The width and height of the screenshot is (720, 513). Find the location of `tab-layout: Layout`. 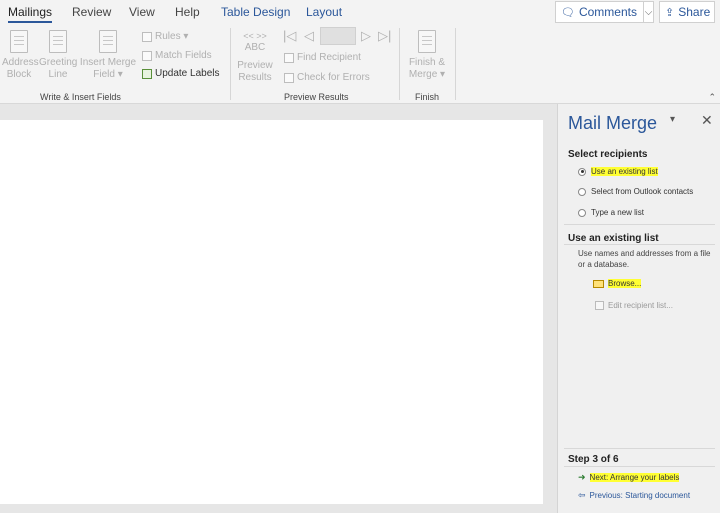

tab-layout: Layout is located at coordinates (324, 12).